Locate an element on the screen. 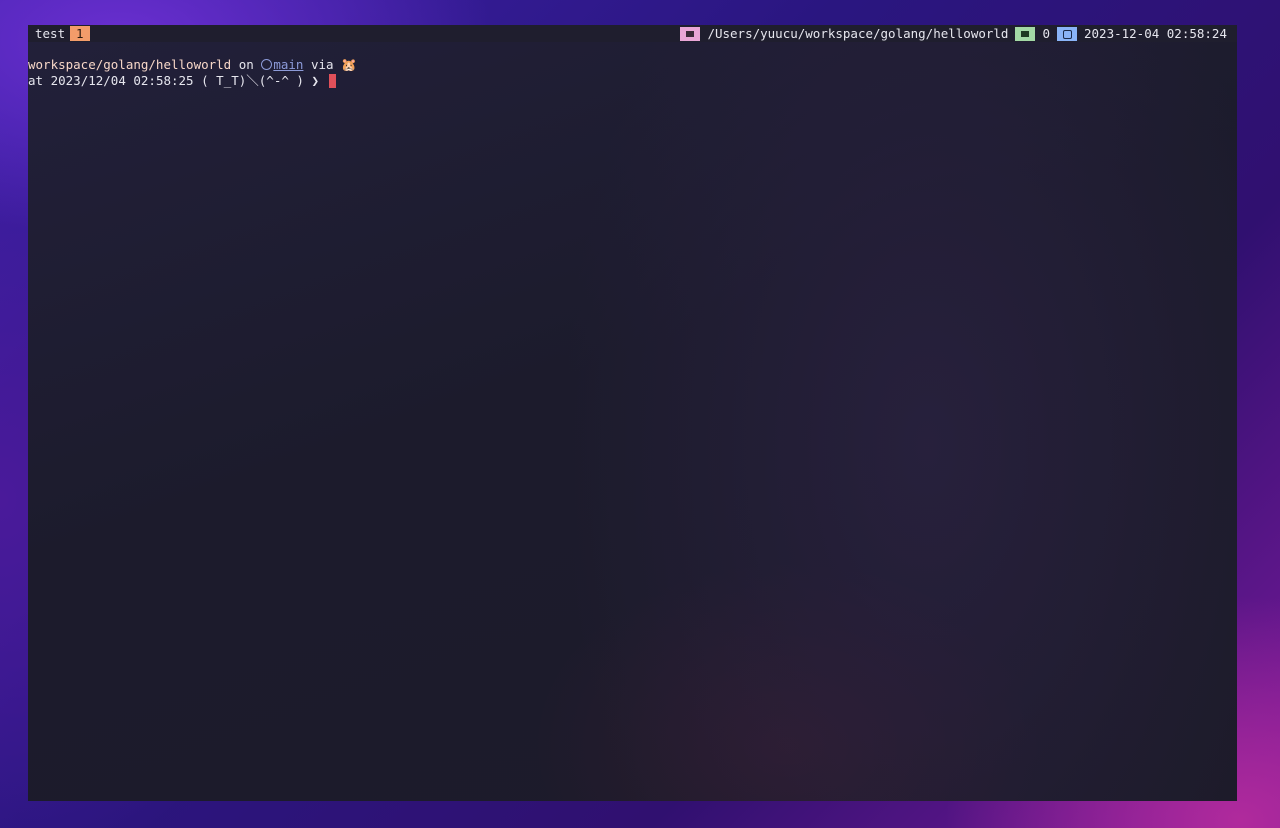 This screenshot has width=1280, height=828. prompt-line-2: at 2023/12/04 02:58:25 ( T_T)＼(^-^ ) ❯ is located at coordinates (192, 81).